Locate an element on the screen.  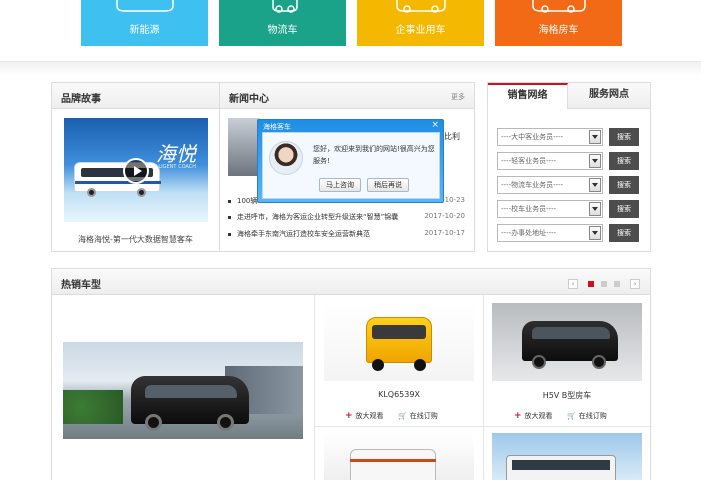
pager-dot-active is located at coordinates (591, 284).